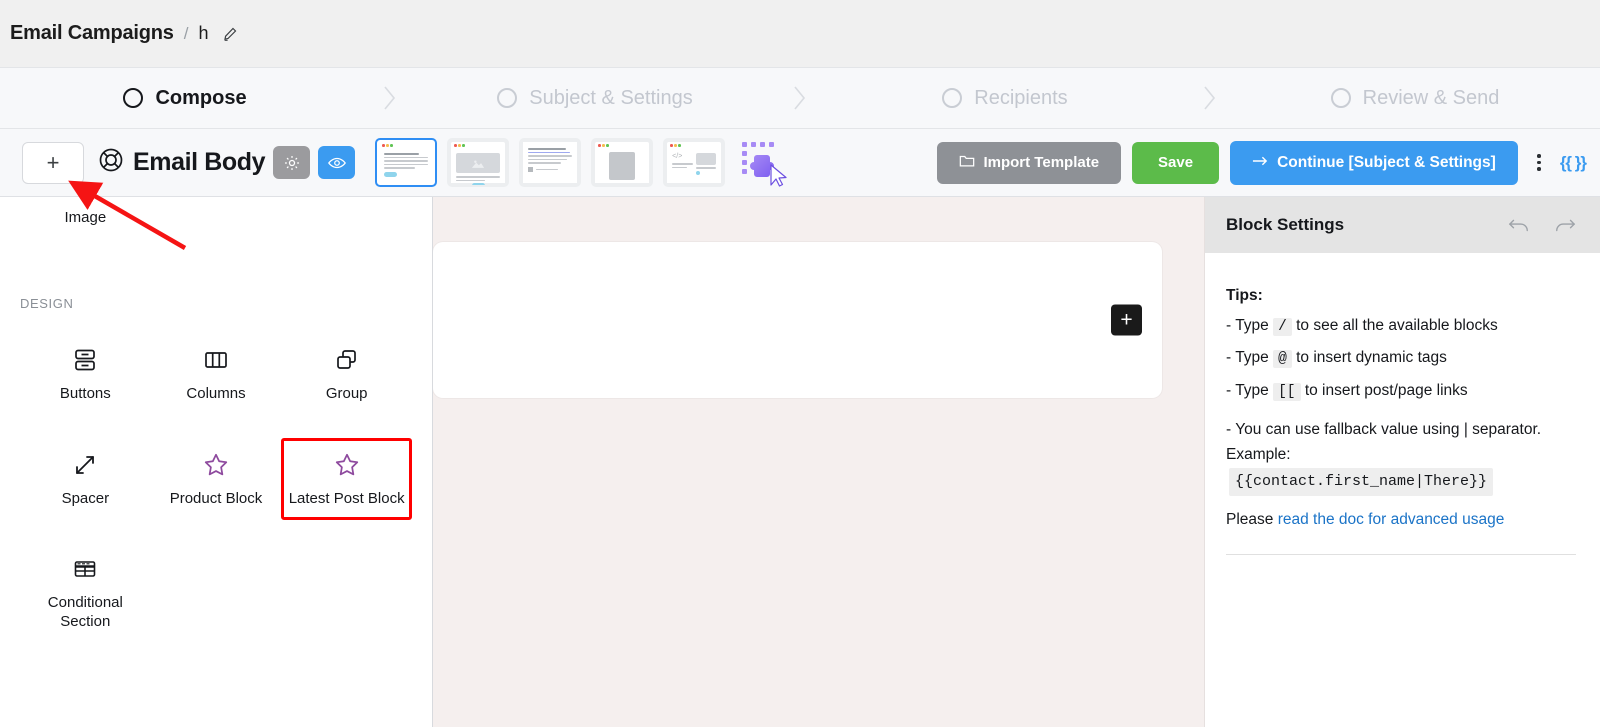  Describe the element at coordinates (1252, 519) in the screenshot. I see `doc-prefix: Please` at that location.